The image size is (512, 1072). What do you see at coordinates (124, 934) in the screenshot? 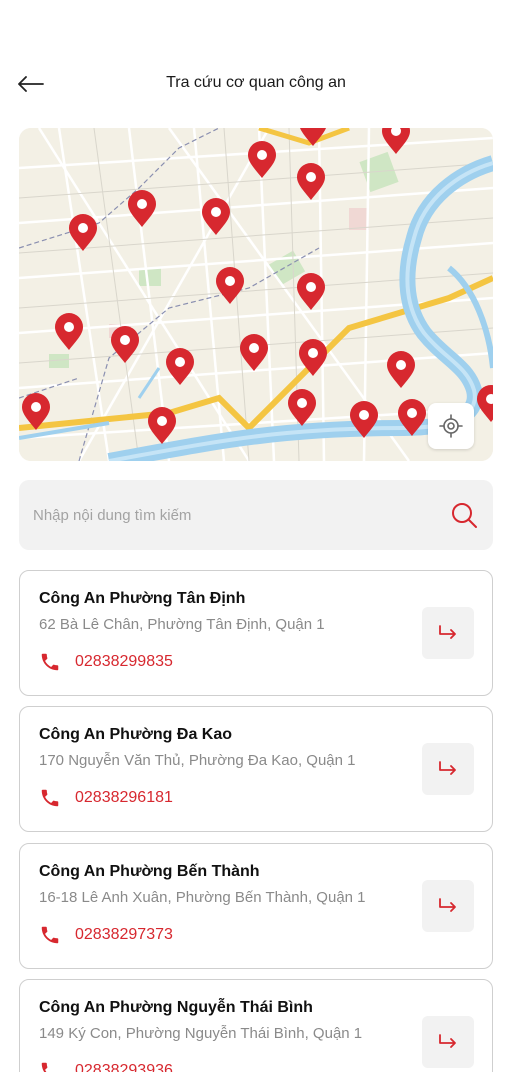
I see `station-phone: 02838297373` at bounding box center [124, 934].